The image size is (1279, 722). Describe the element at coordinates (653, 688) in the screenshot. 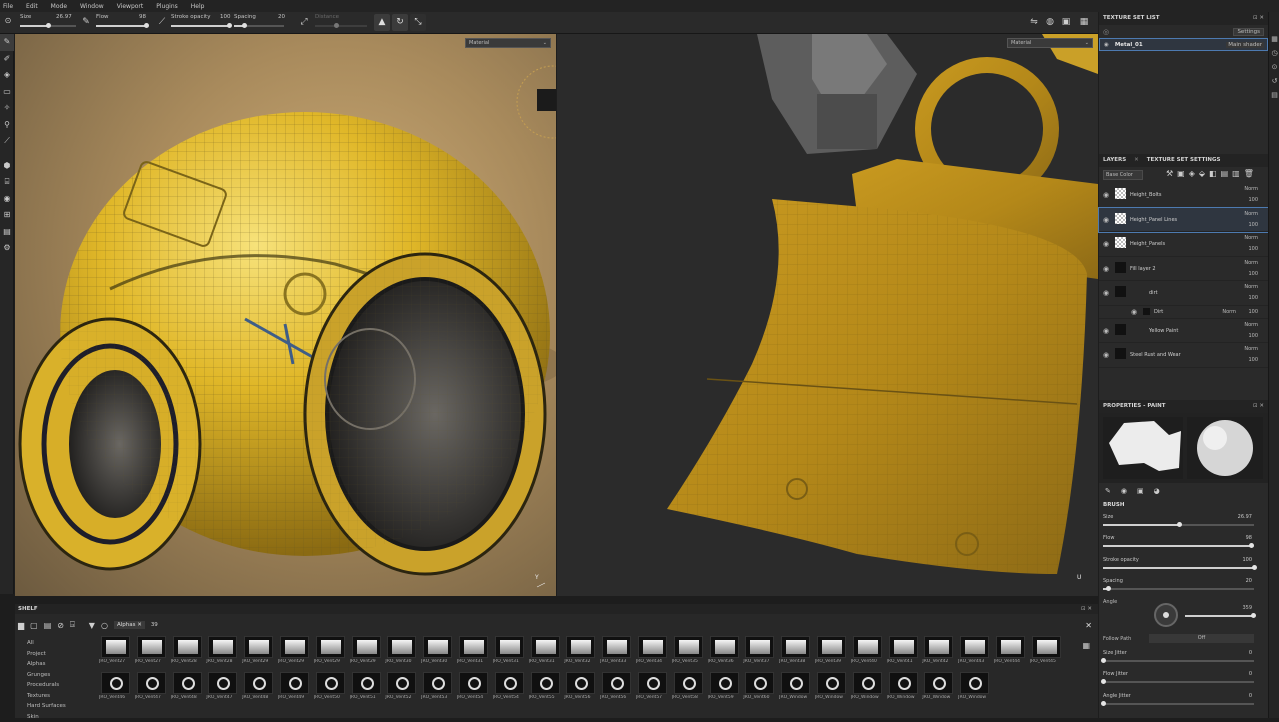

I see `shelf-item: JRO_Vent57` at that location.